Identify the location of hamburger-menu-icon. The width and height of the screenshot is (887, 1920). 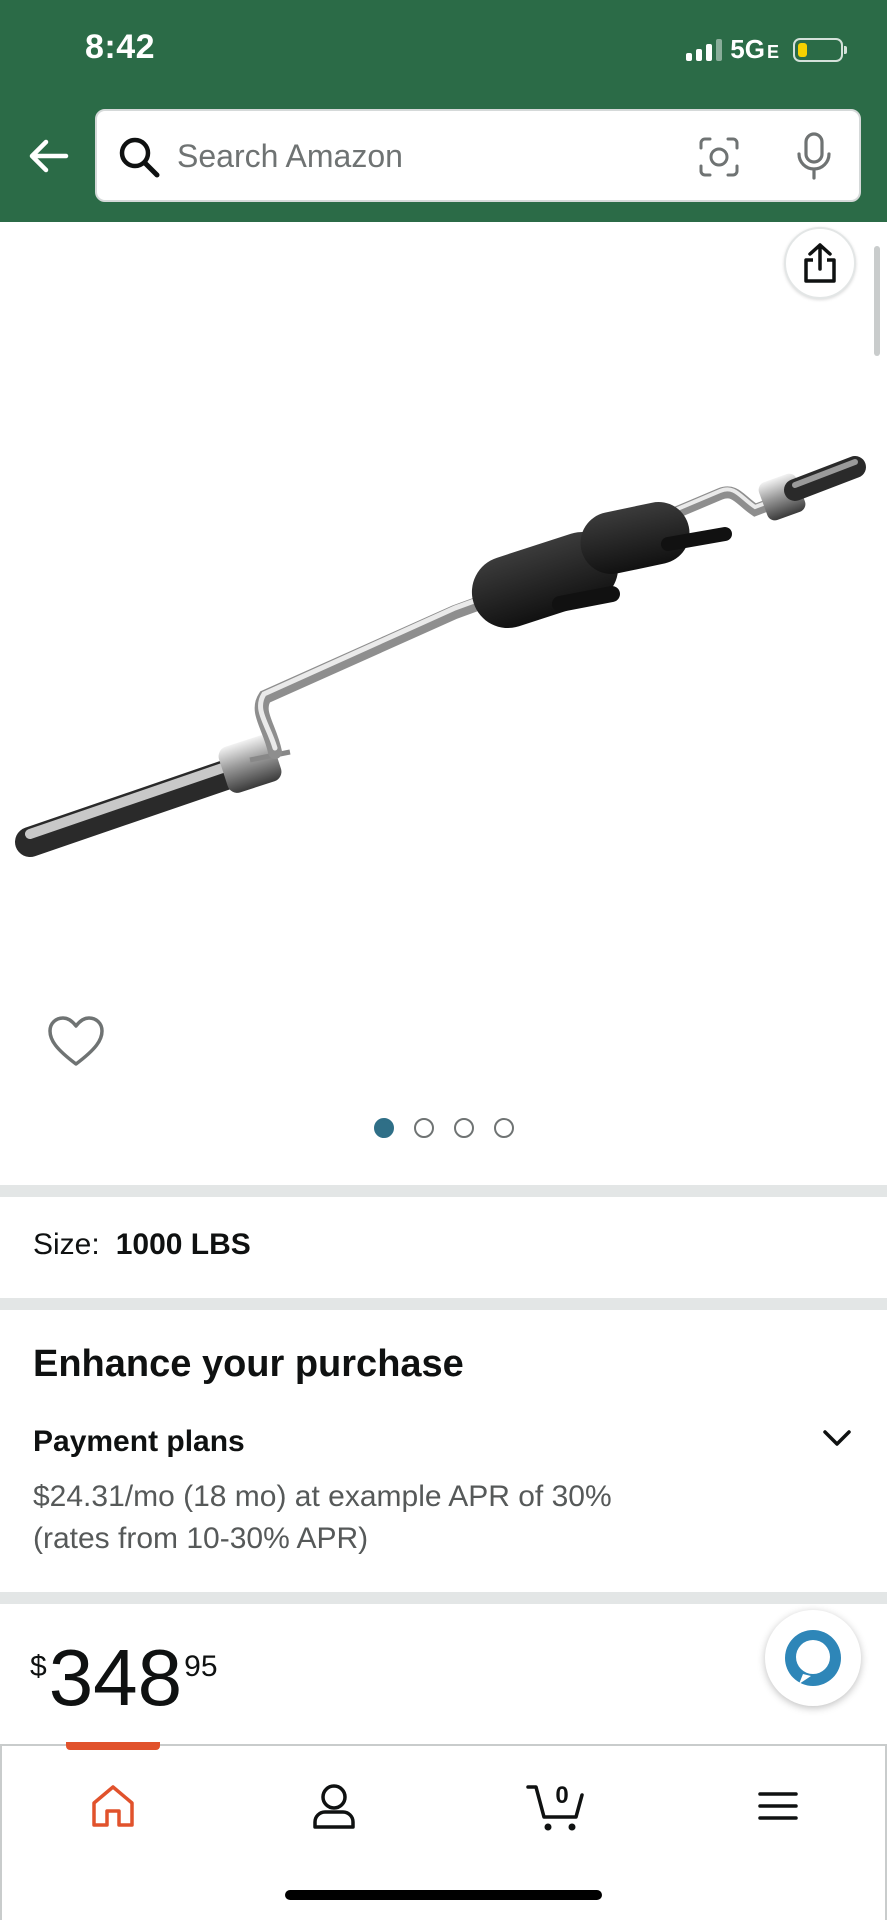
(778, 1806).